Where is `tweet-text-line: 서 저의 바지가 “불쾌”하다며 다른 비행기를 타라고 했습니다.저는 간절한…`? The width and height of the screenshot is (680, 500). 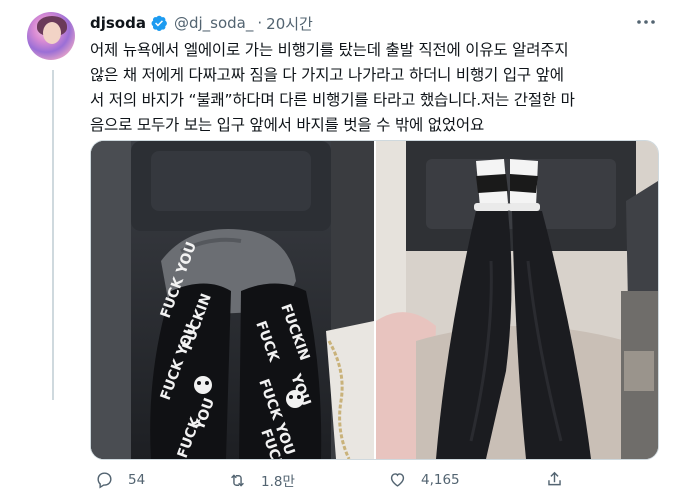 tweet-text-line: 서 저의 바지가 “불쾌”하다며 다른 비행기를 타라고 했습니다.저는 간절한… is located at coordinates (332, 100).